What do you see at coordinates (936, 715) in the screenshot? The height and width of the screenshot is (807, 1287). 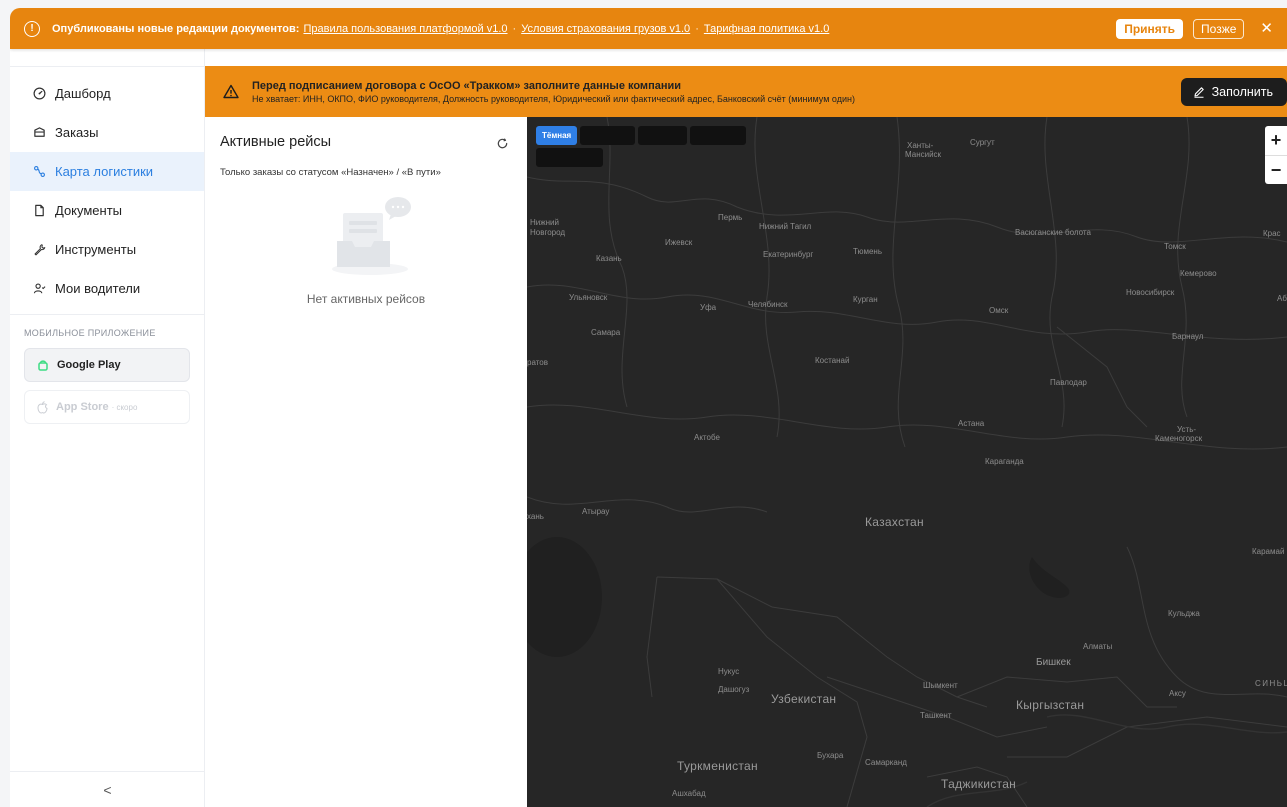 I see `city-label: Ташкент` at bounding box center [936, 715].